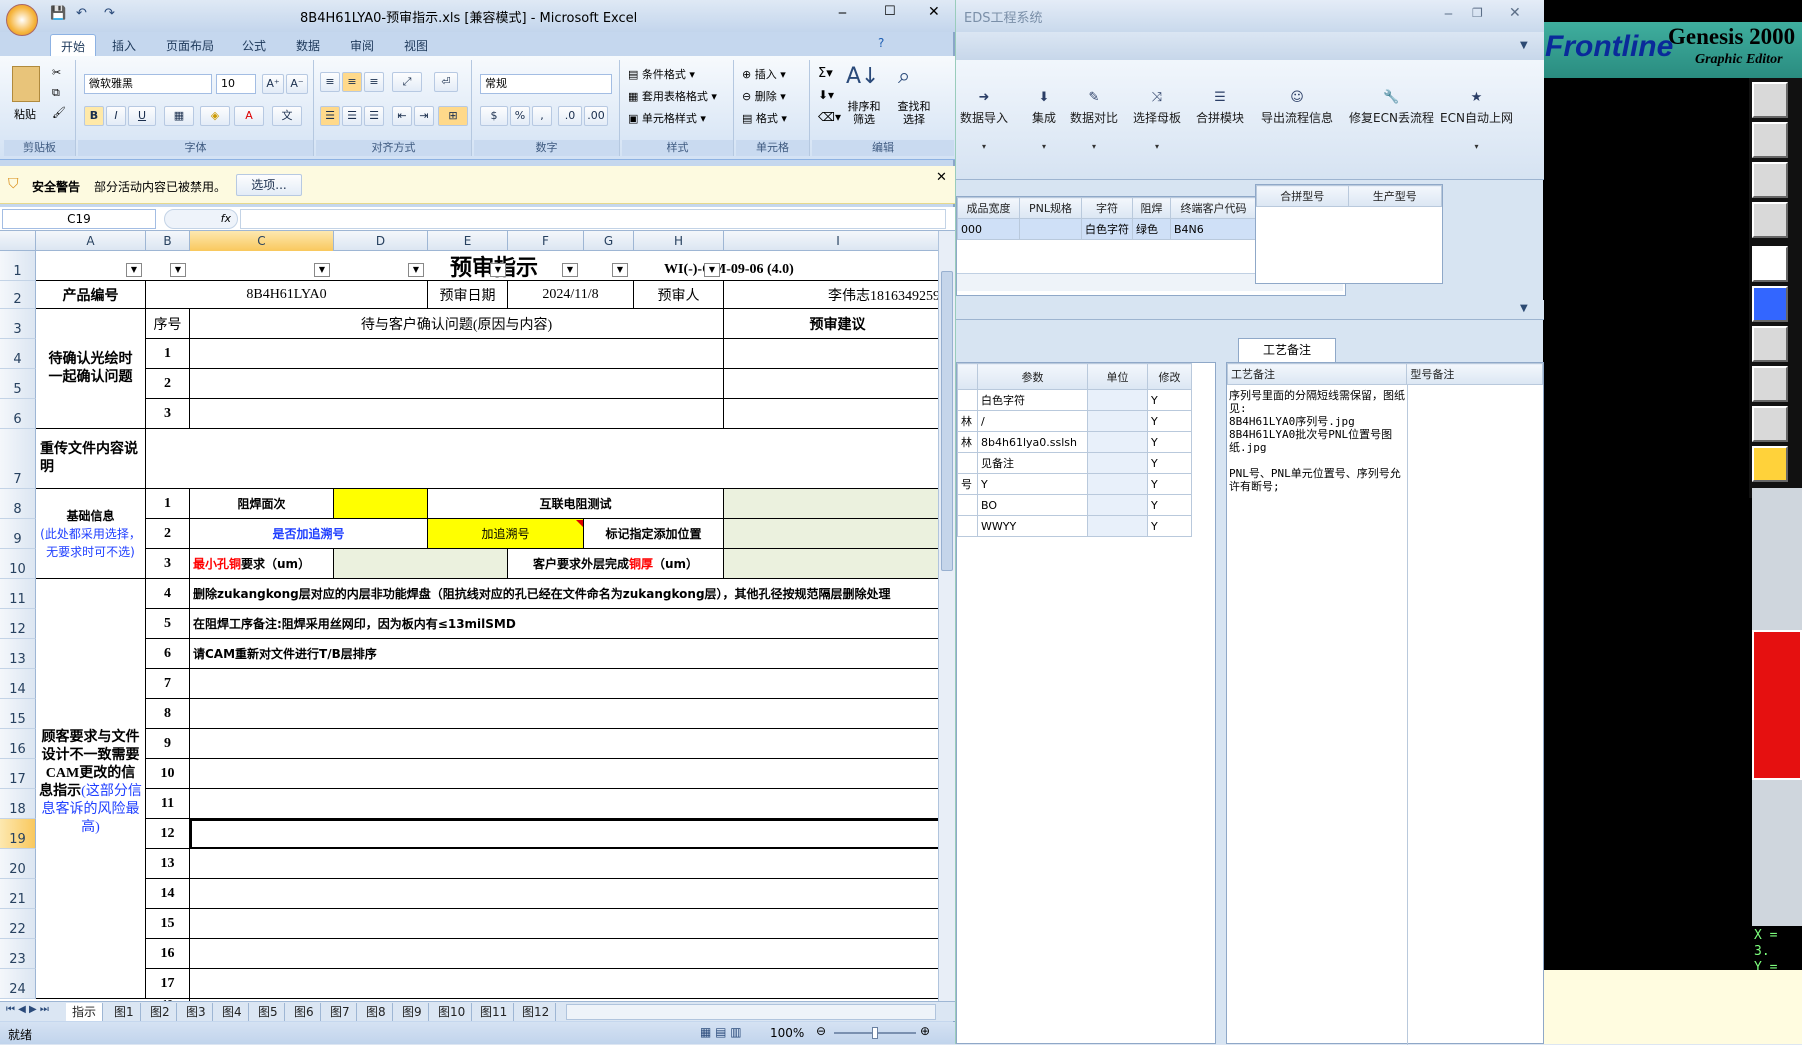 The image size is (1802, 1045). I want to click on col-modify: 修改, so click(1169, 376).